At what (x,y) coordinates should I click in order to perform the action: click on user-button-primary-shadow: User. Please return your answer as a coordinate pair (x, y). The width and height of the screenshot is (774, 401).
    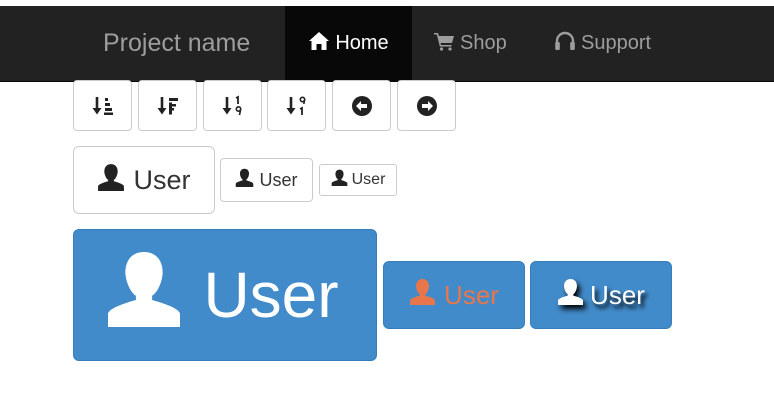
    Looking at the image, I should click on (601, 295).